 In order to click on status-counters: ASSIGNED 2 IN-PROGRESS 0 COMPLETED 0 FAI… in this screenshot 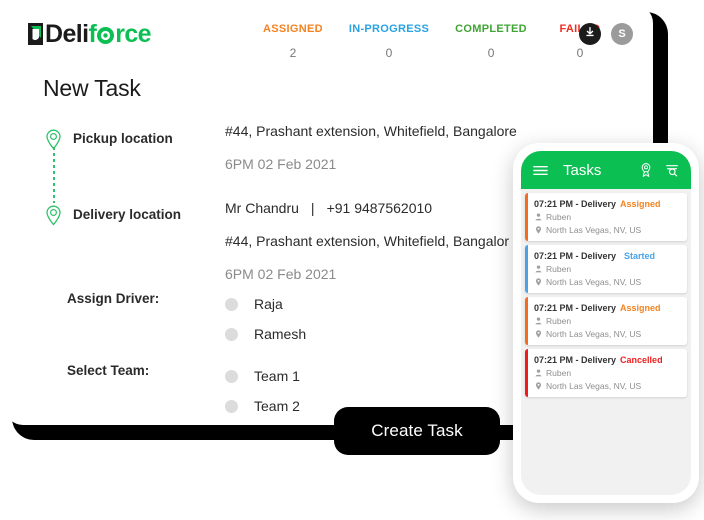, I will do `click(435, 41)`.